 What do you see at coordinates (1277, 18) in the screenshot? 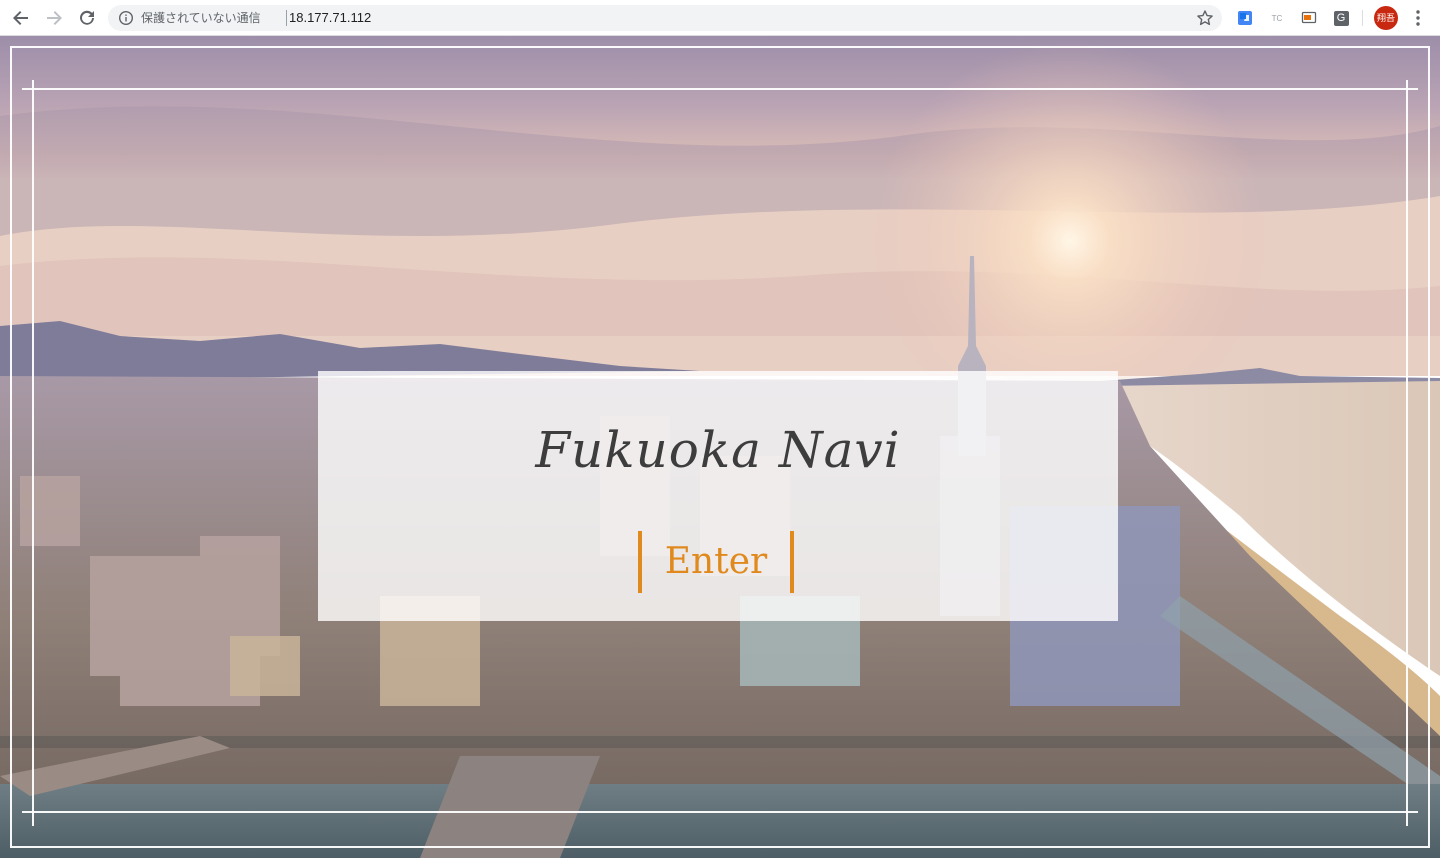
I see `tc-icon: TC` at bounding box center [1277, 18].